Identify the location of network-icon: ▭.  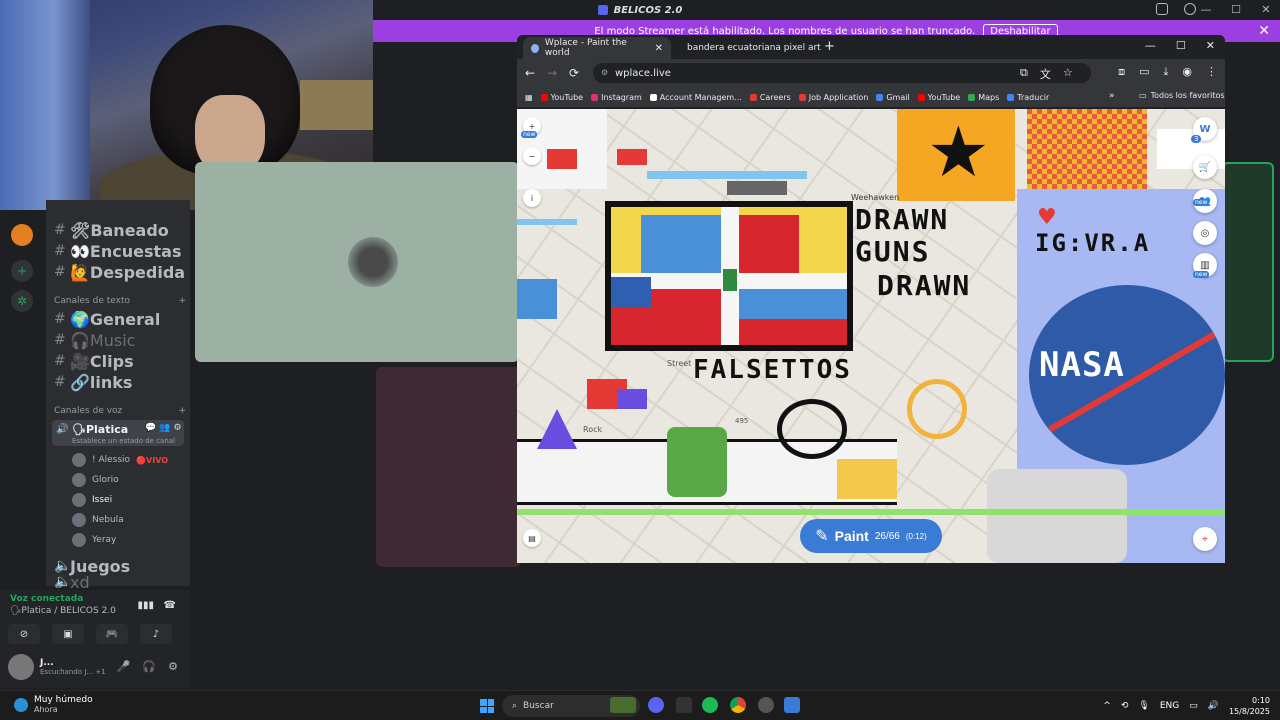
(1193, 706).